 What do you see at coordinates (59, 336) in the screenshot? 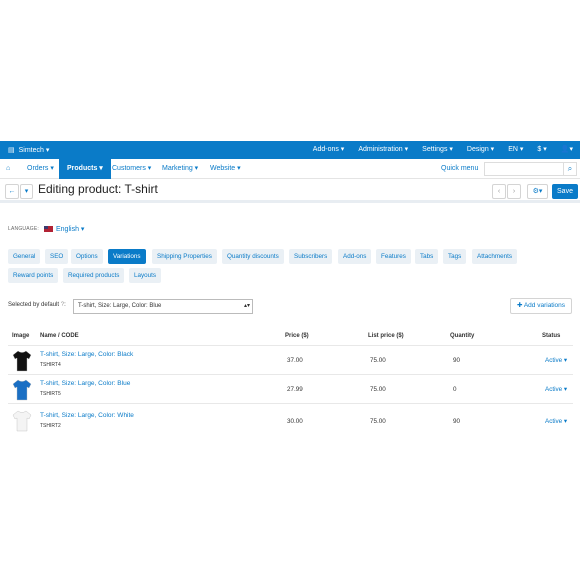
I see `col-name: Name / CODE` at bounding box center [59, 336].